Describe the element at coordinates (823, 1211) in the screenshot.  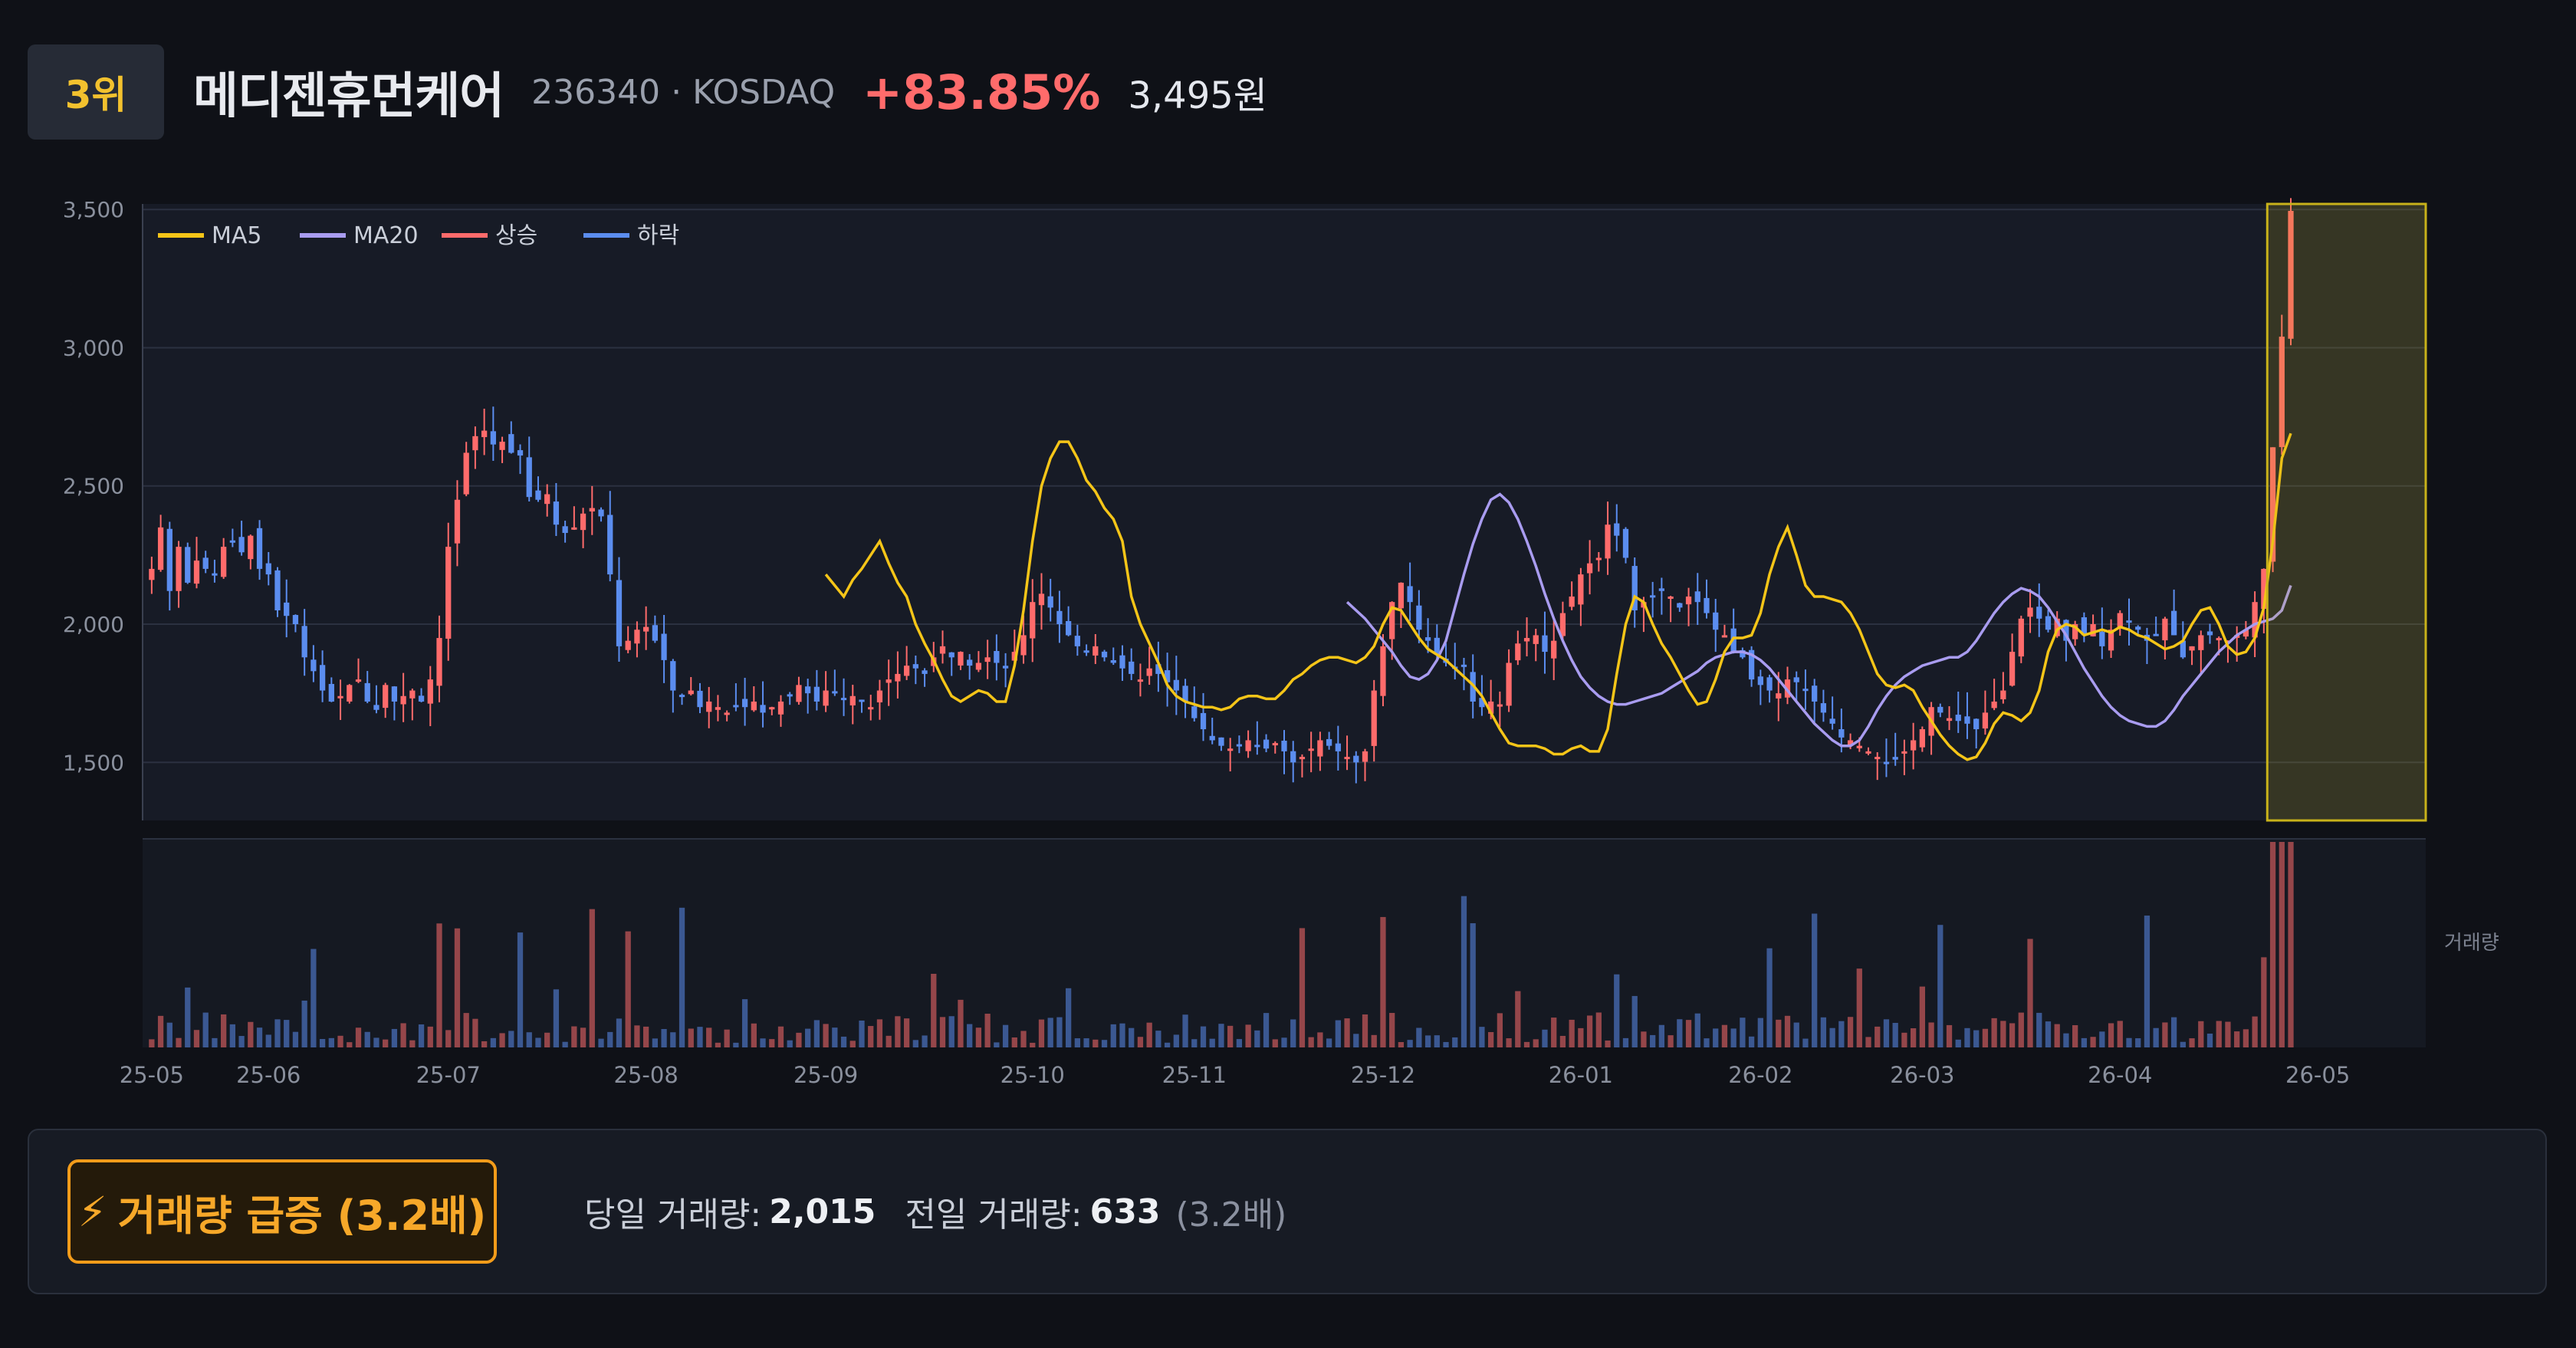
I see `today-volume-value: 2,015` at that location.